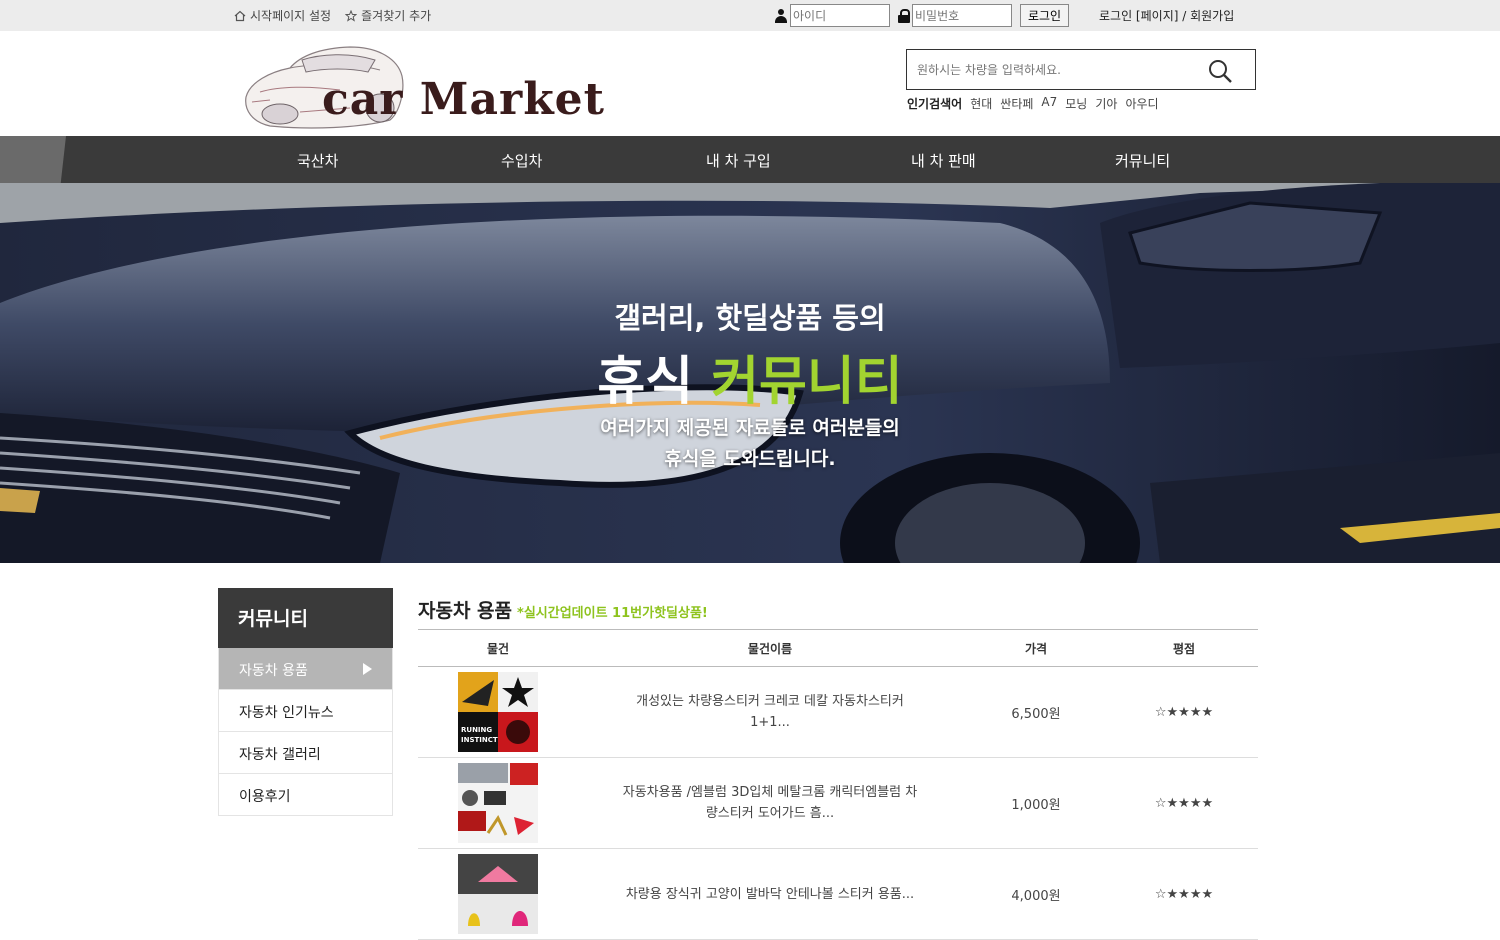  Describe the element at coordinates (305, 711) in the screenshot. I see `sidebar-item-popular-news: 자동차 인기뉴스` at that location.